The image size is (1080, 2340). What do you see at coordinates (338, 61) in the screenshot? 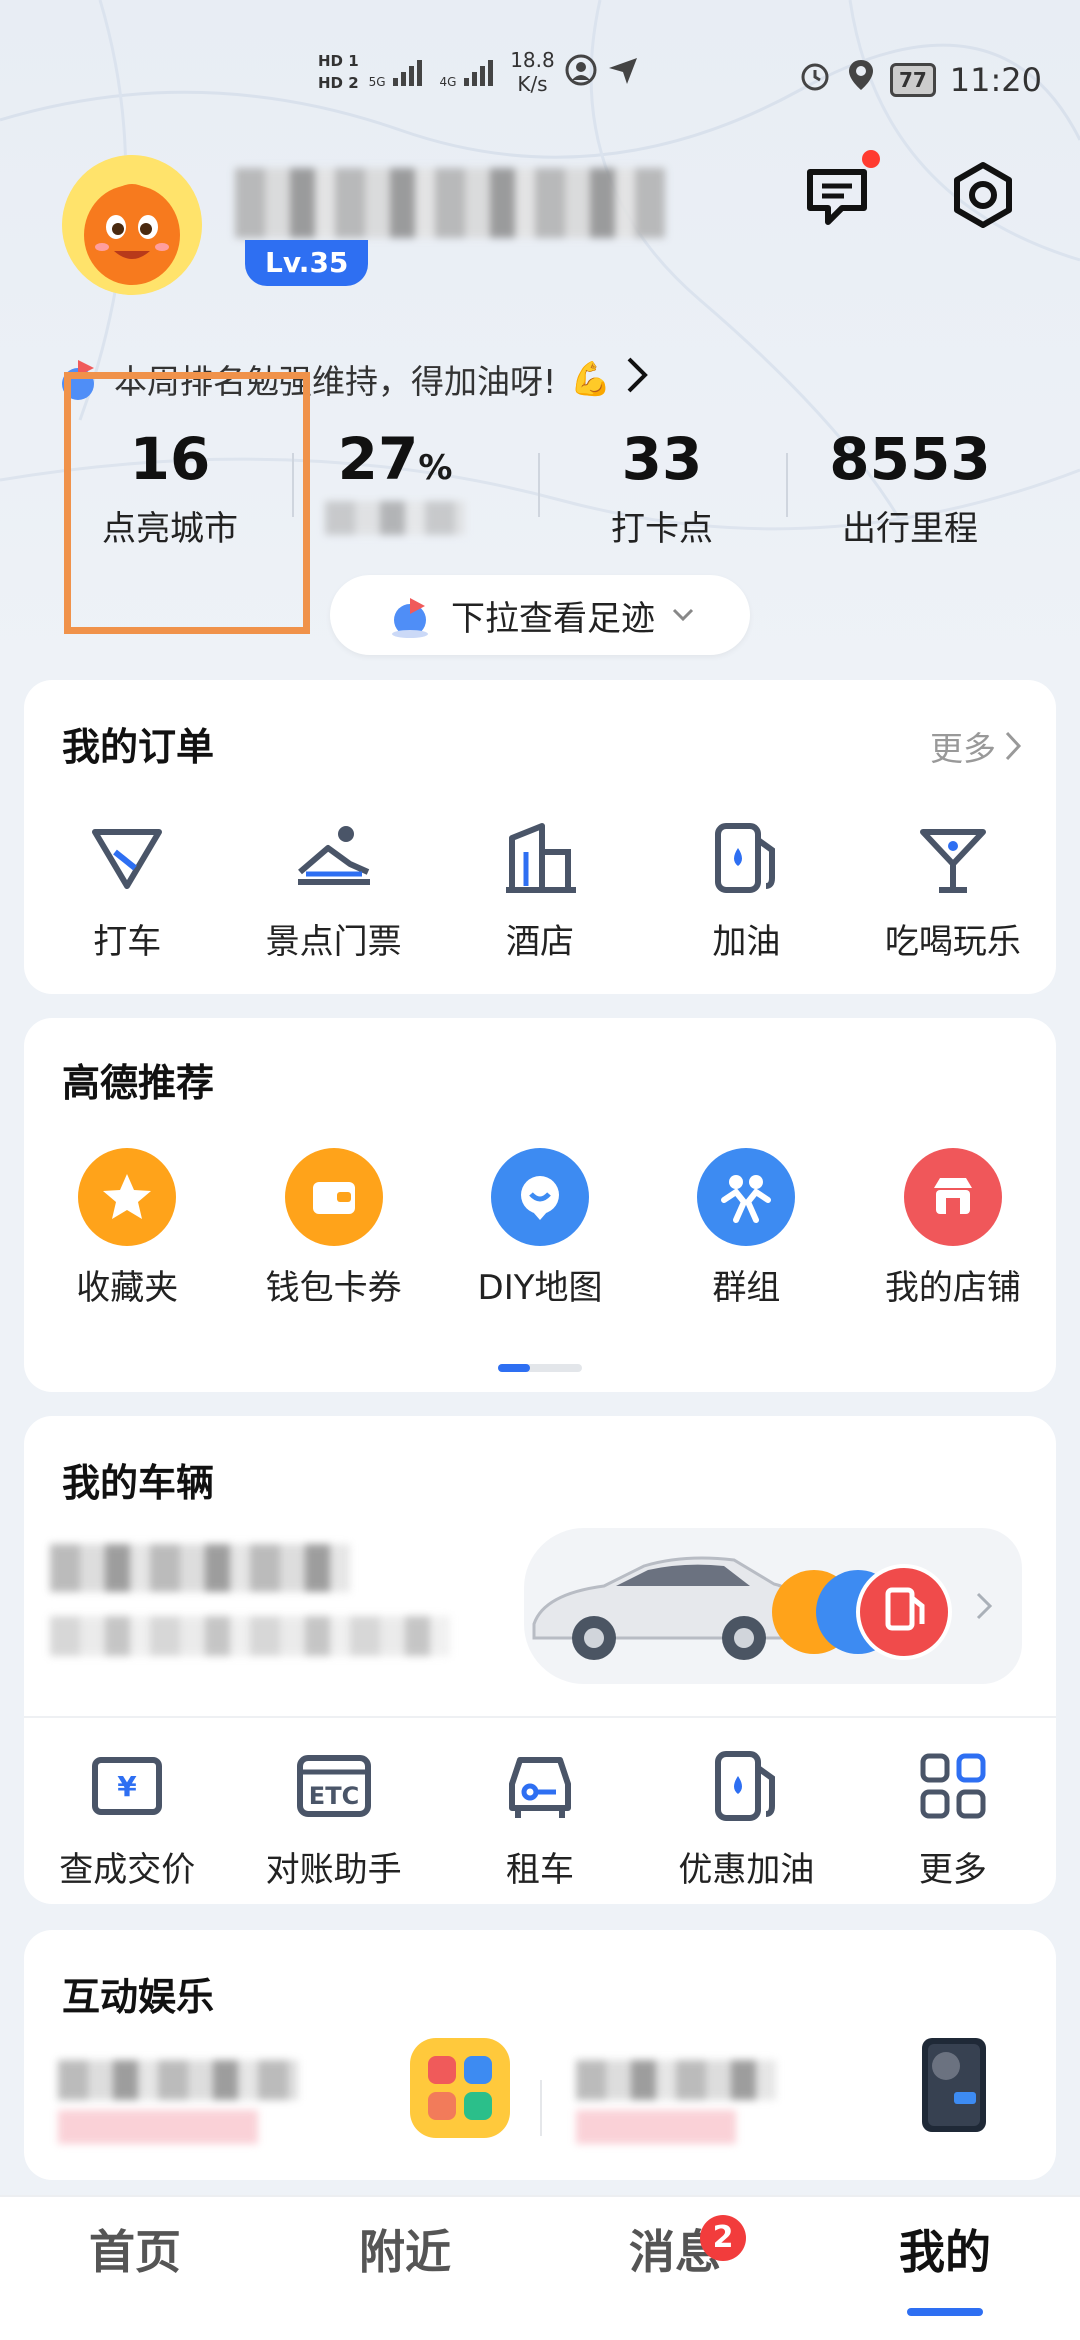
I see `hd1-indicator: HD 1` at bounding box center [338, 61].